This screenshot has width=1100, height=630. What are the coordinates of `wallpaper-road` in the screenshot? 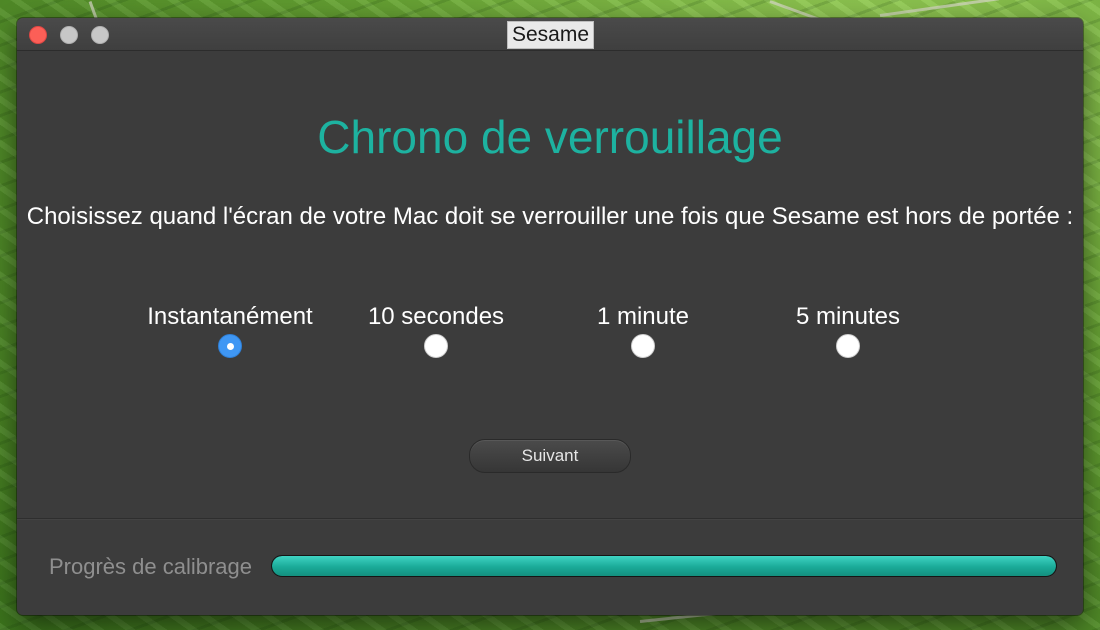 It's located at (939, 8).